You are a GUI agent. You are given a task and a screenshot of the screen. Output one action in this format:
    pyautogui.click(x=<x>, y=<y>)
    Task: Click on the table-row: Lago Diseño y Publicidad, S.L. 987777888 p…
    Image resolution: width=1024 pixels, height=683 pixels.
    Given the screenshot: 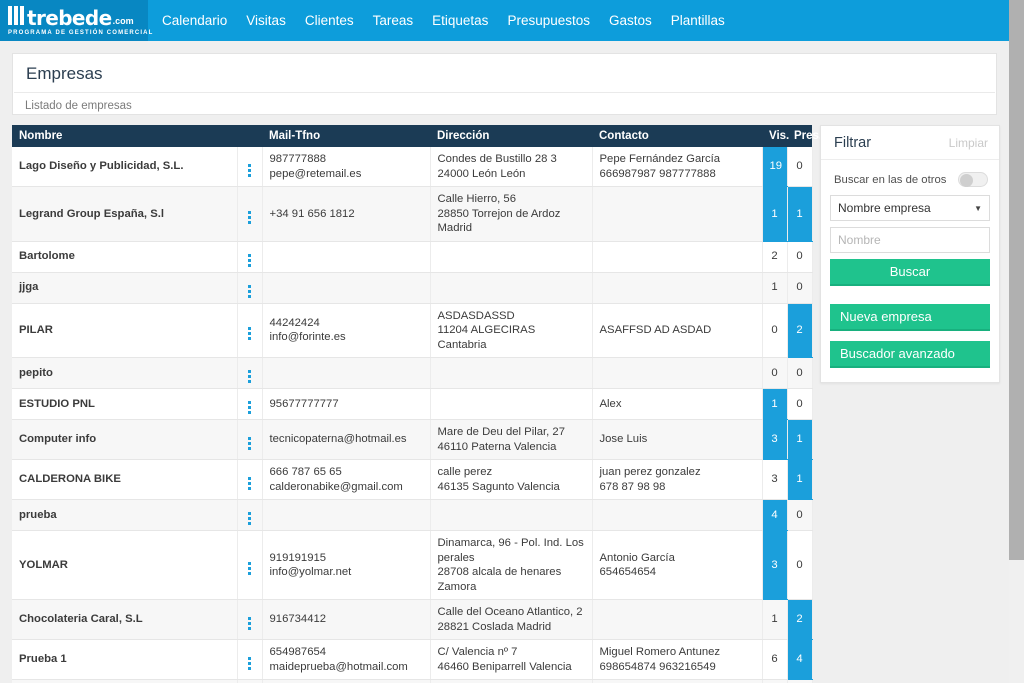 What is the action you would take?
    pyautogui.click(x=412, y=167)
    